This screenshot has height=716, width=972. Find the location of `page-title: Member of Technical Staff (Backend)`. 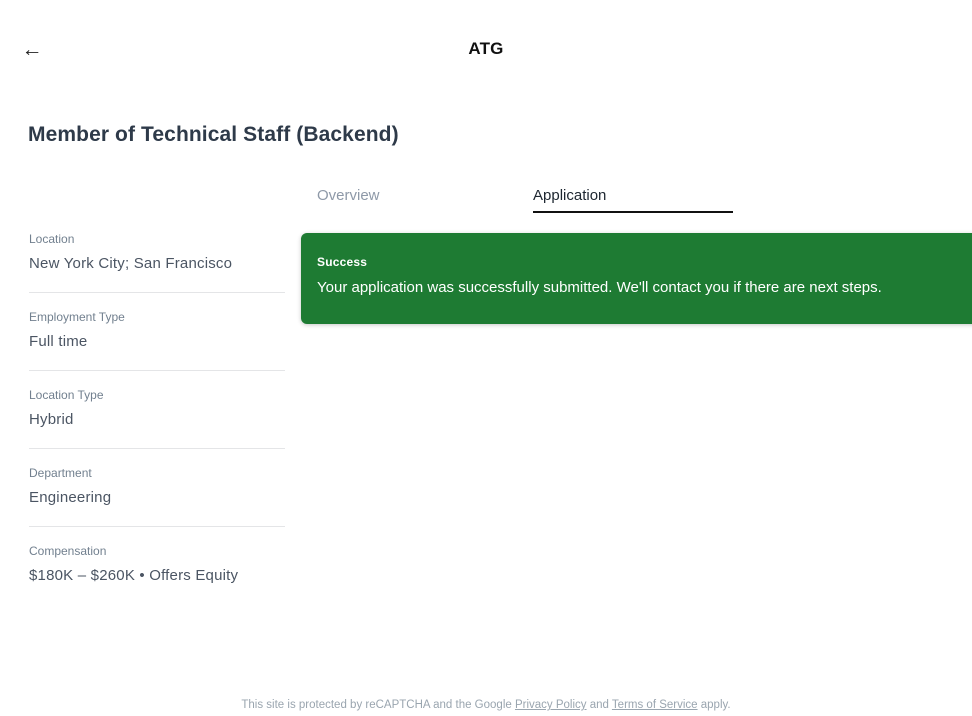

page-title: Member of Technical Staff (Backend) is located at coordinates (213, 134).